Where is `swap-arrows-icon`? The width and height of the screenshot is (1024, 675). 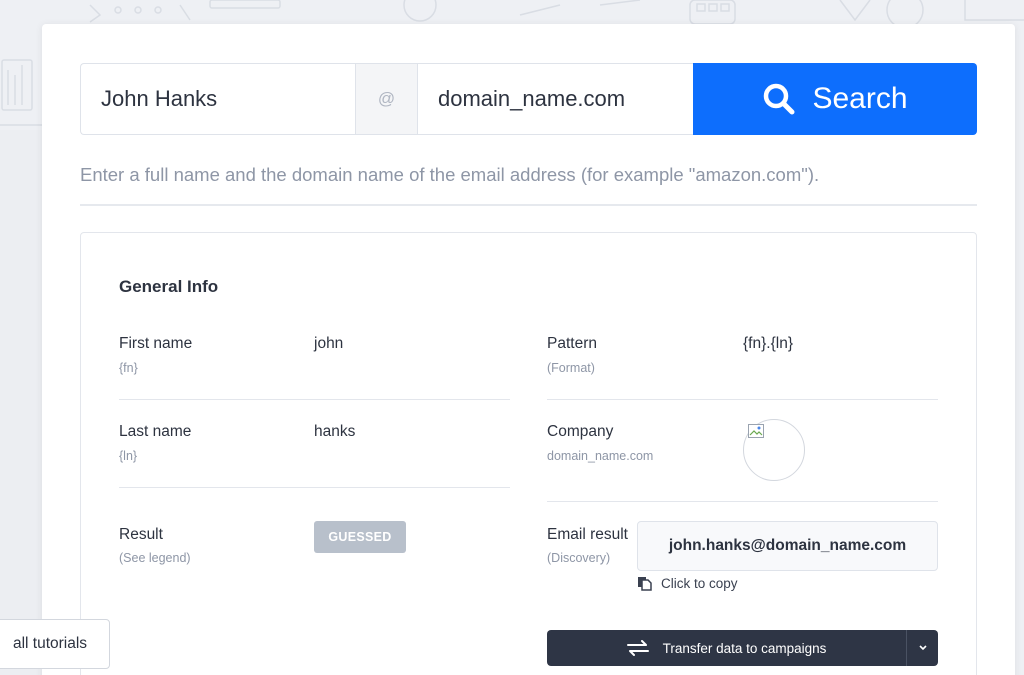 swap-arrows-icon is located at coordinates (637, 648).